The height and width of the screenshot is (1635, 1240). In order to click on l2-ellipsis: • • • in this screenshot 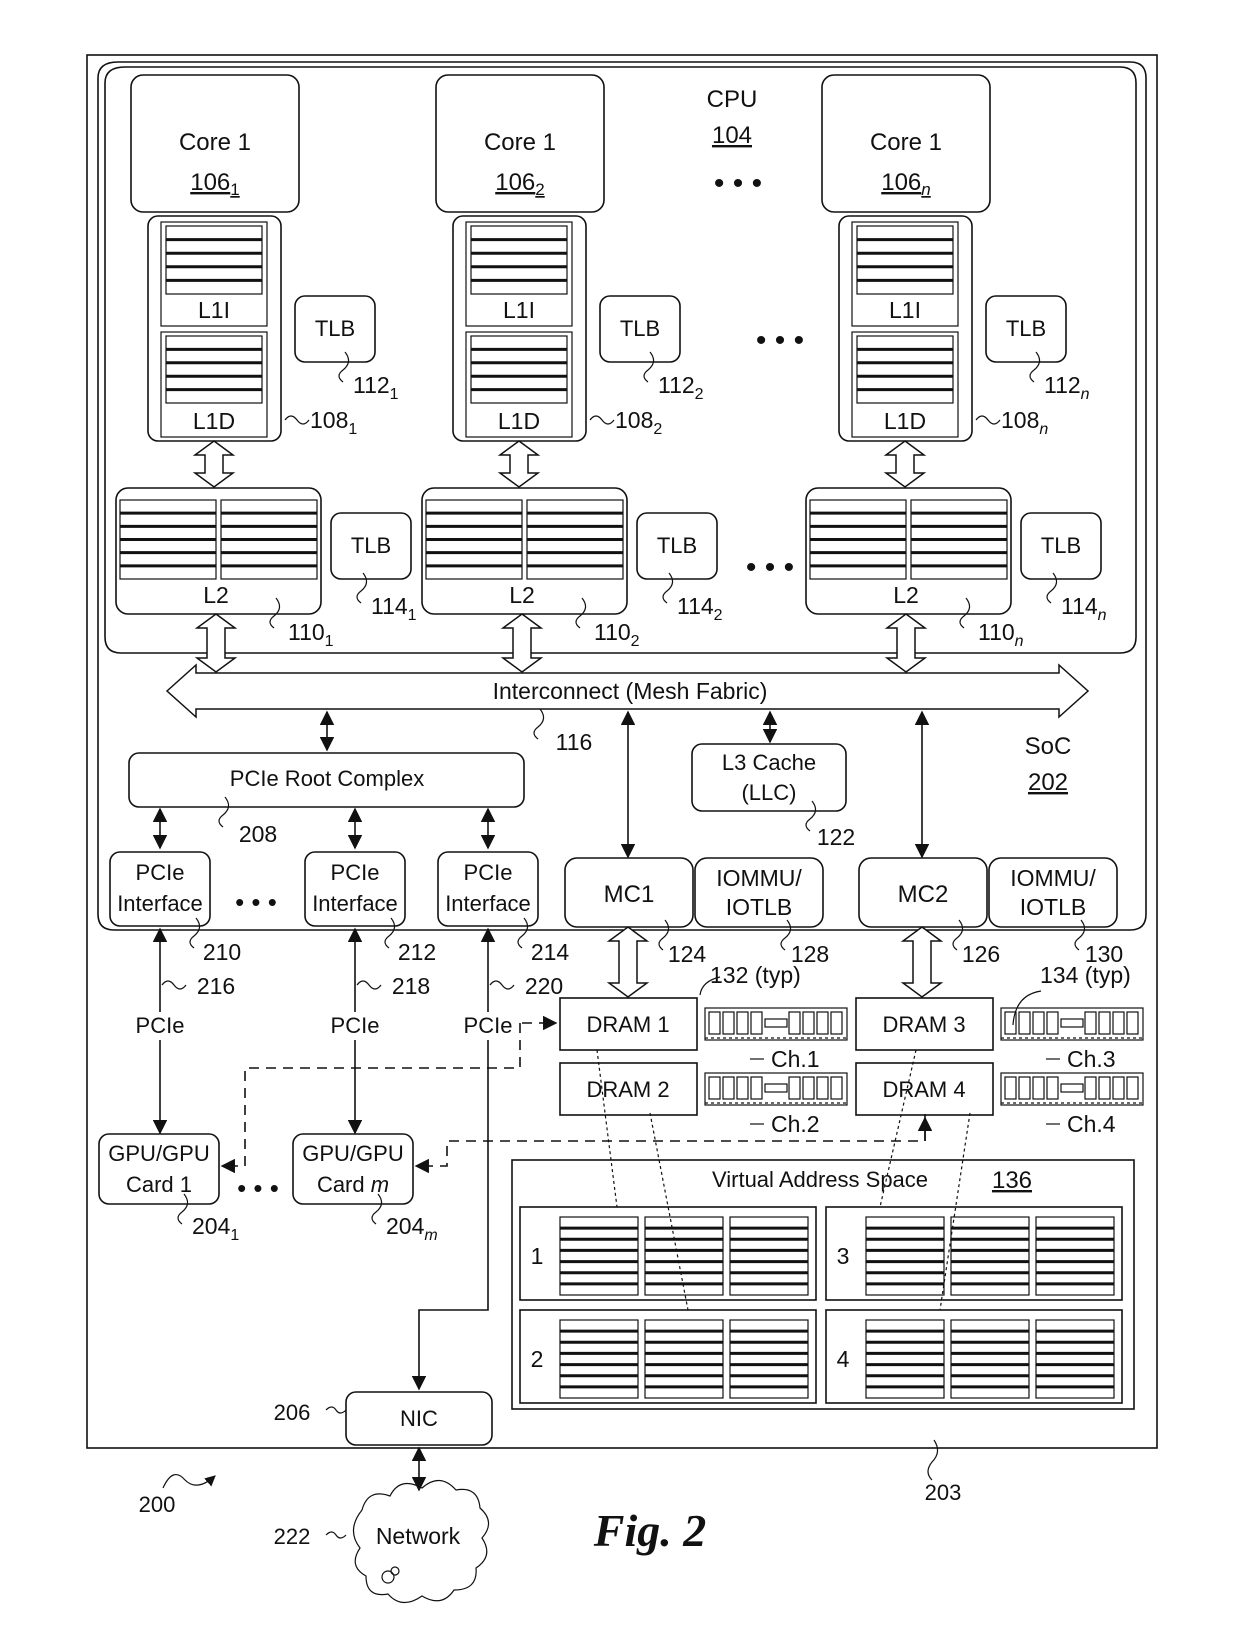, I will do `click(770, 567)`.